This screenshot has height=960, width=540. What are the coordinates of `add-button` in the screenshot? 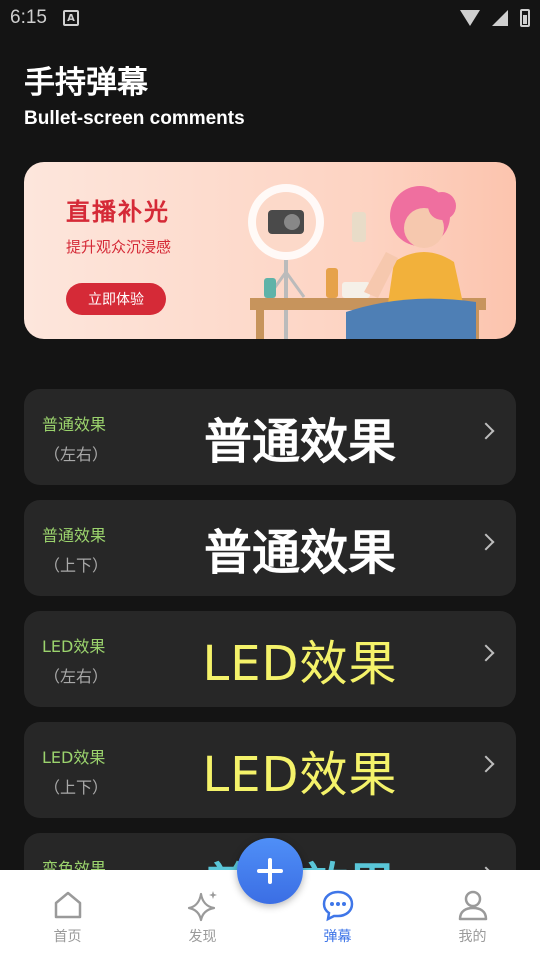 It's located at (270, 871).